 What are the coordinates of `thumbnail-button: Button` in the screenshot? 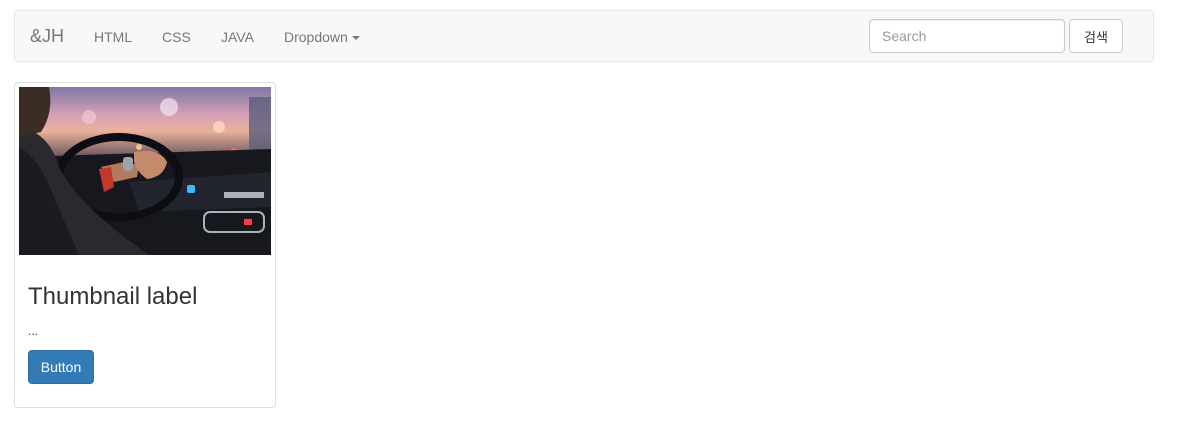 It's located at (61, 367).